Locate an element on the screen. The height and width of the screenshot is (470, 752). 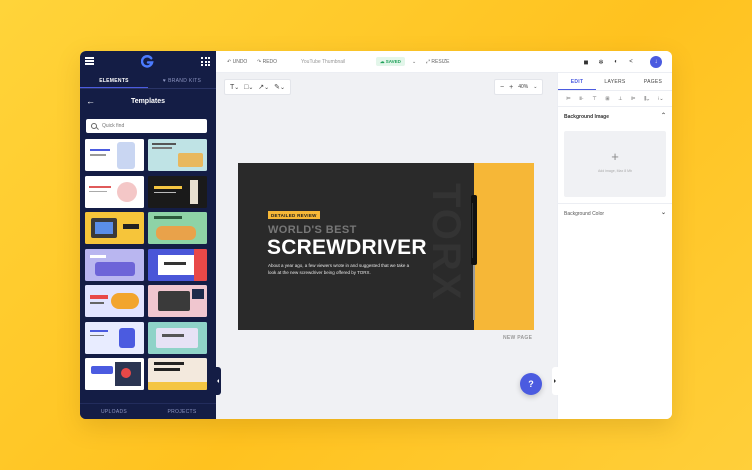
design-subtitle: WORLD'S BEST is located at coordinates (312, 230).